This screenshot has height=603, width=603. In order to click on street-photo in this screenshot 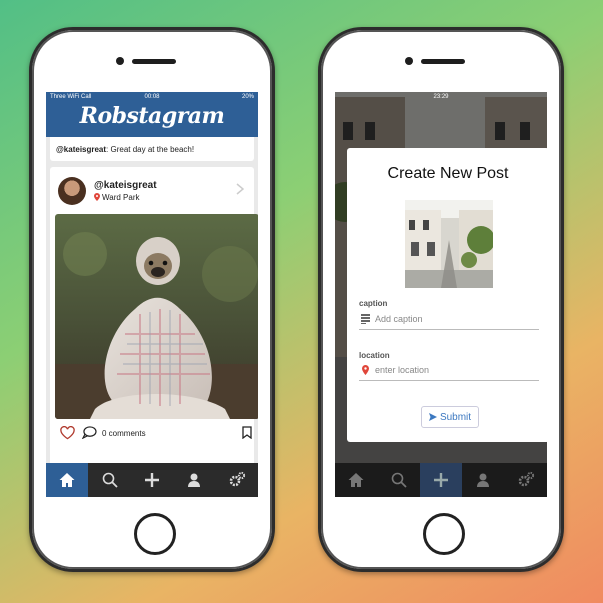, I will do `click(449, 244)`.